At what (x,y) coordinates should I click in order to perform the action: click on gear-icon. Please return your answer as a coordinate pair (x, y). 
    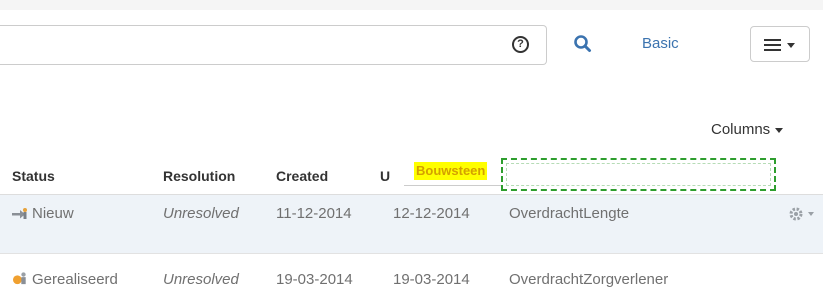
    Looking at the image, I should click on (801, 214).